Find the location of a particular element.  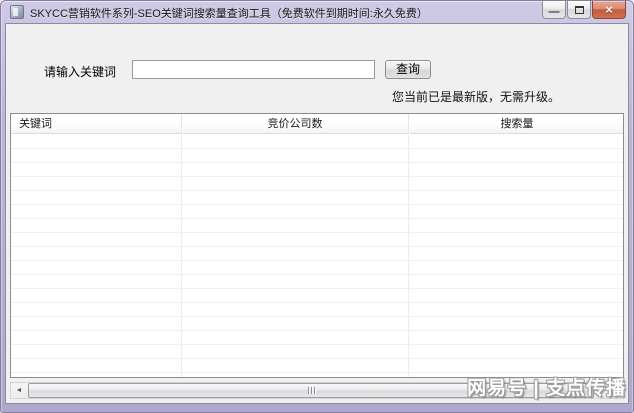

table-header: 关键词 竞价公司数 搜索量 is located at coordinates (317, 124).